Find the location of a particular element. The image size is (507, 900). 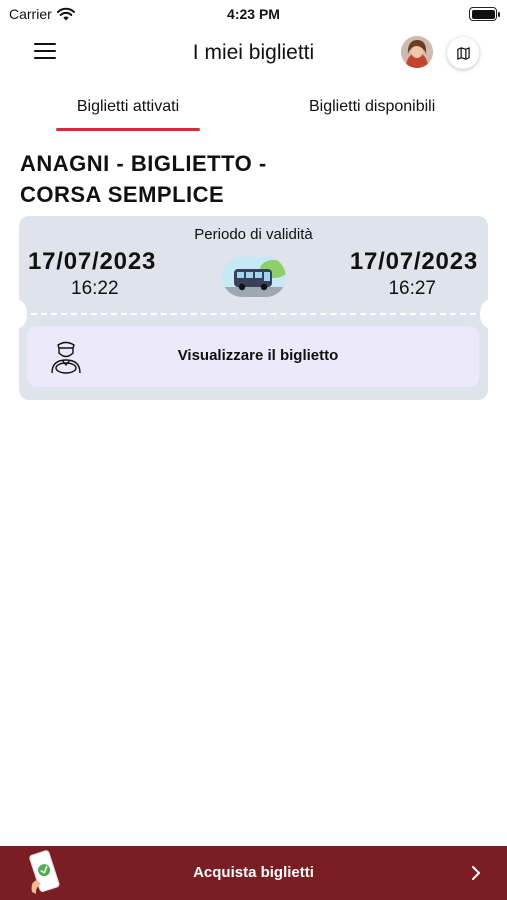

ticket-title: ANAGNI - BIGLIETTO - CORSA SEMPLICE is located at coordinates (143, 179).